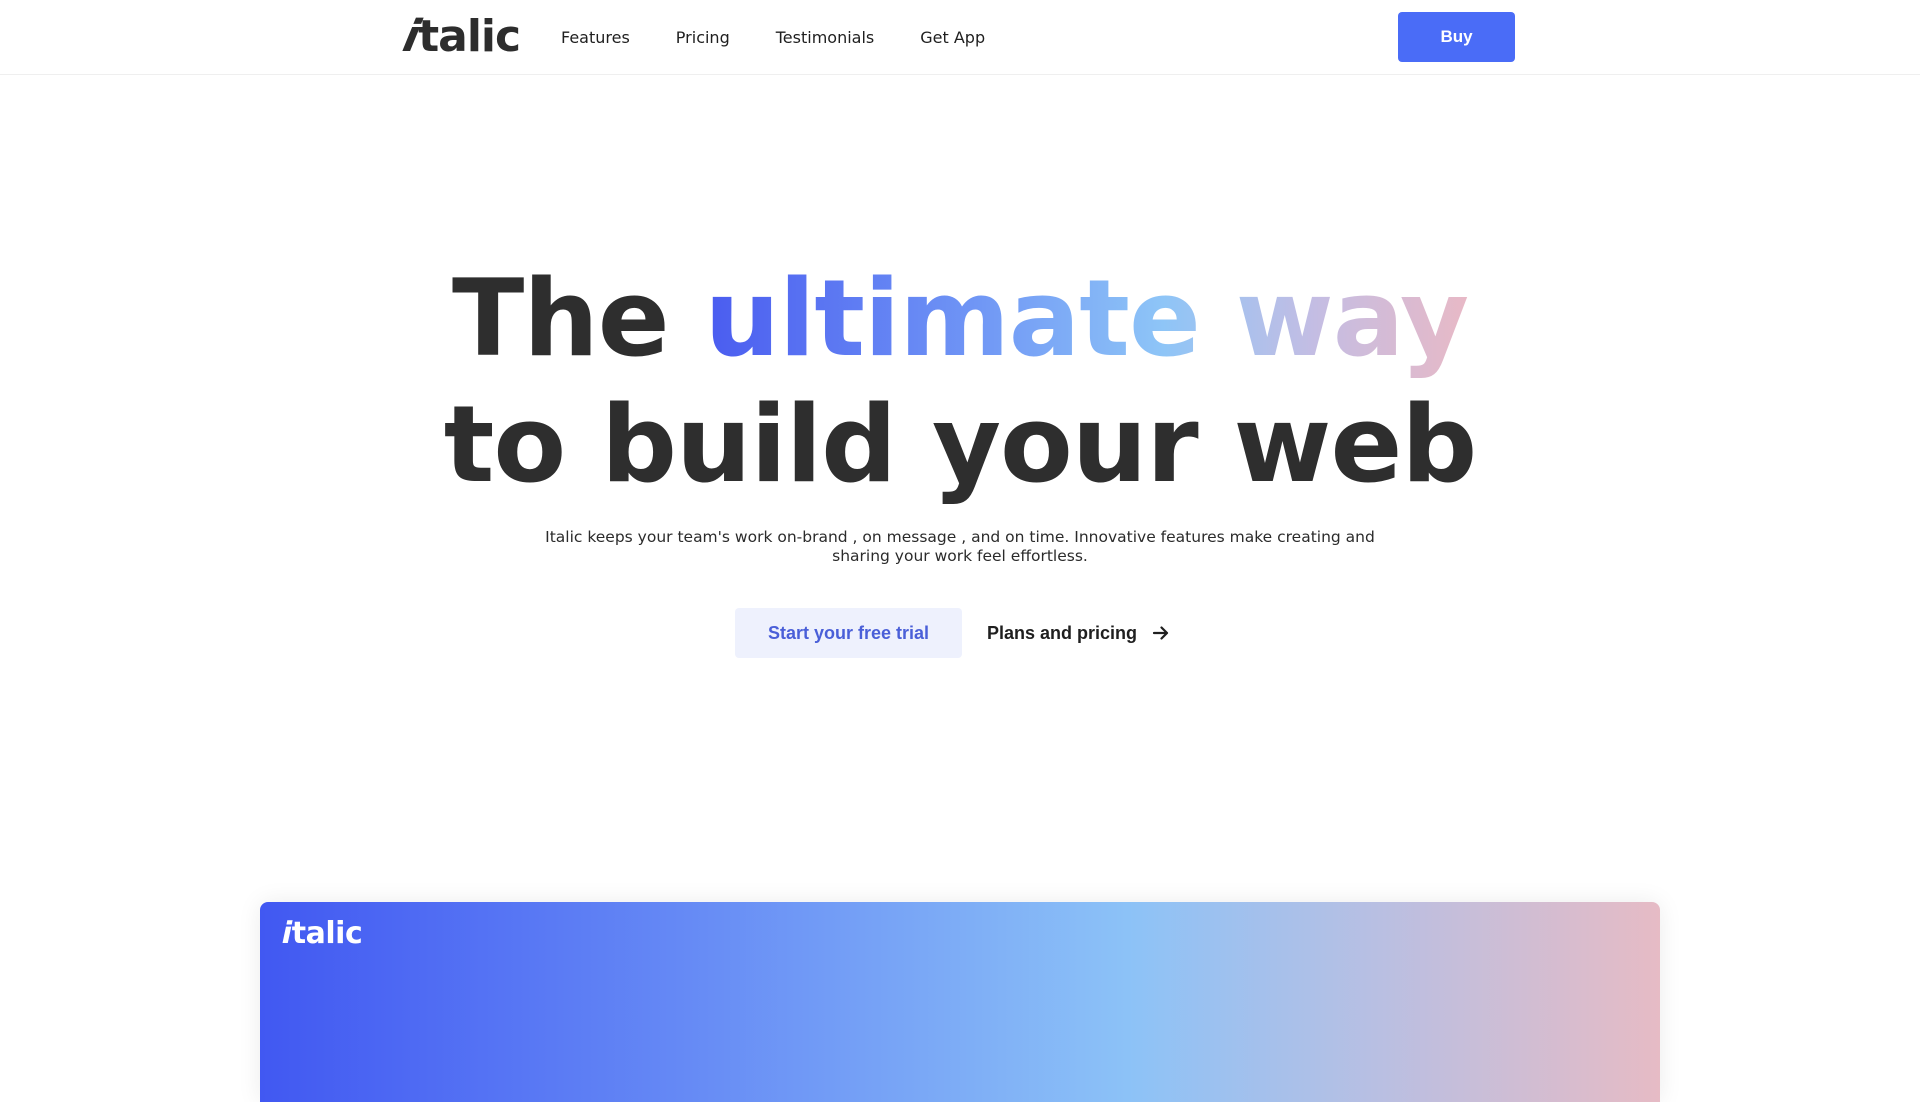 The height and width of the screenshot is (1102, 1920). Describe the element at coordinates (952, 37) in the screenshot. I see `nav-link-get-app: Get App` at that location.